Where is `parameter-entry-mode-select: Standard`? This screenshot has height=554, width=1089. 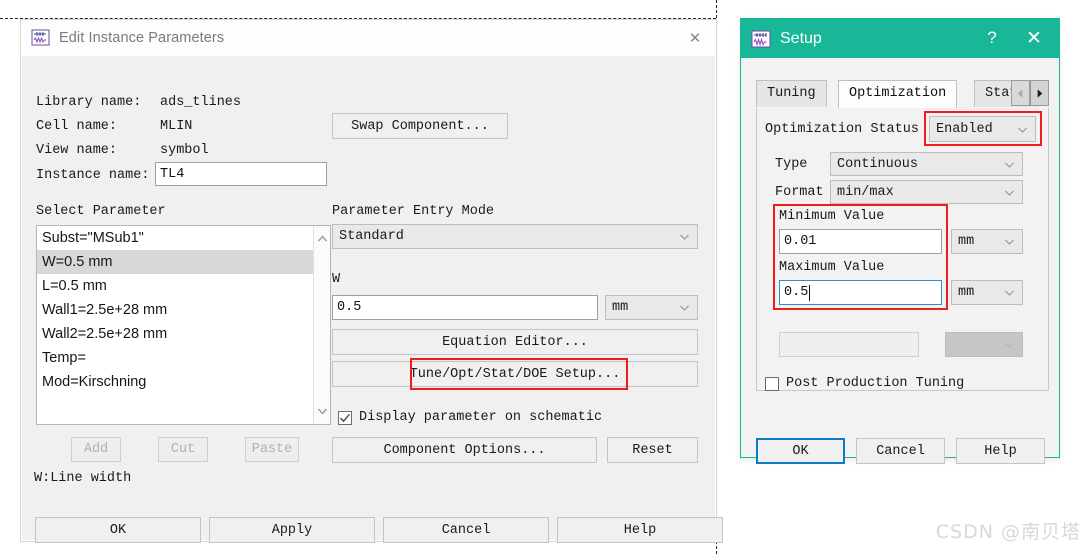 parameter-entry-mode-select: Standard is located at coordinates (515, 236).